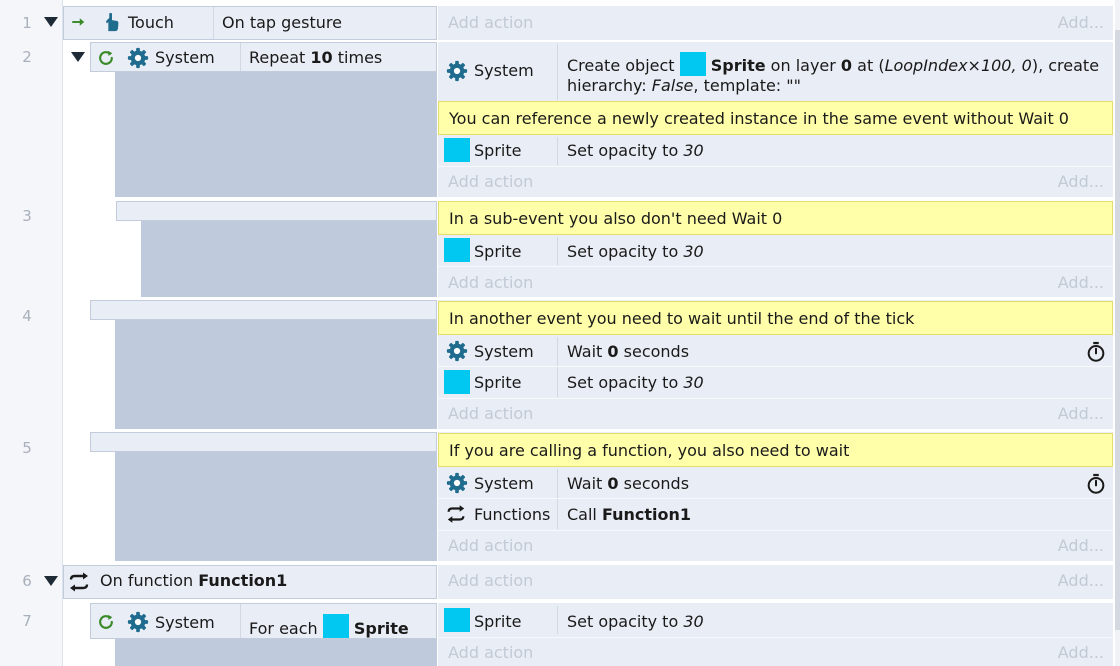 The image size is (1120, 666). Describe the element at coordinates (79, 582) in the screenshot. I see `function-swap-icon` at that location.